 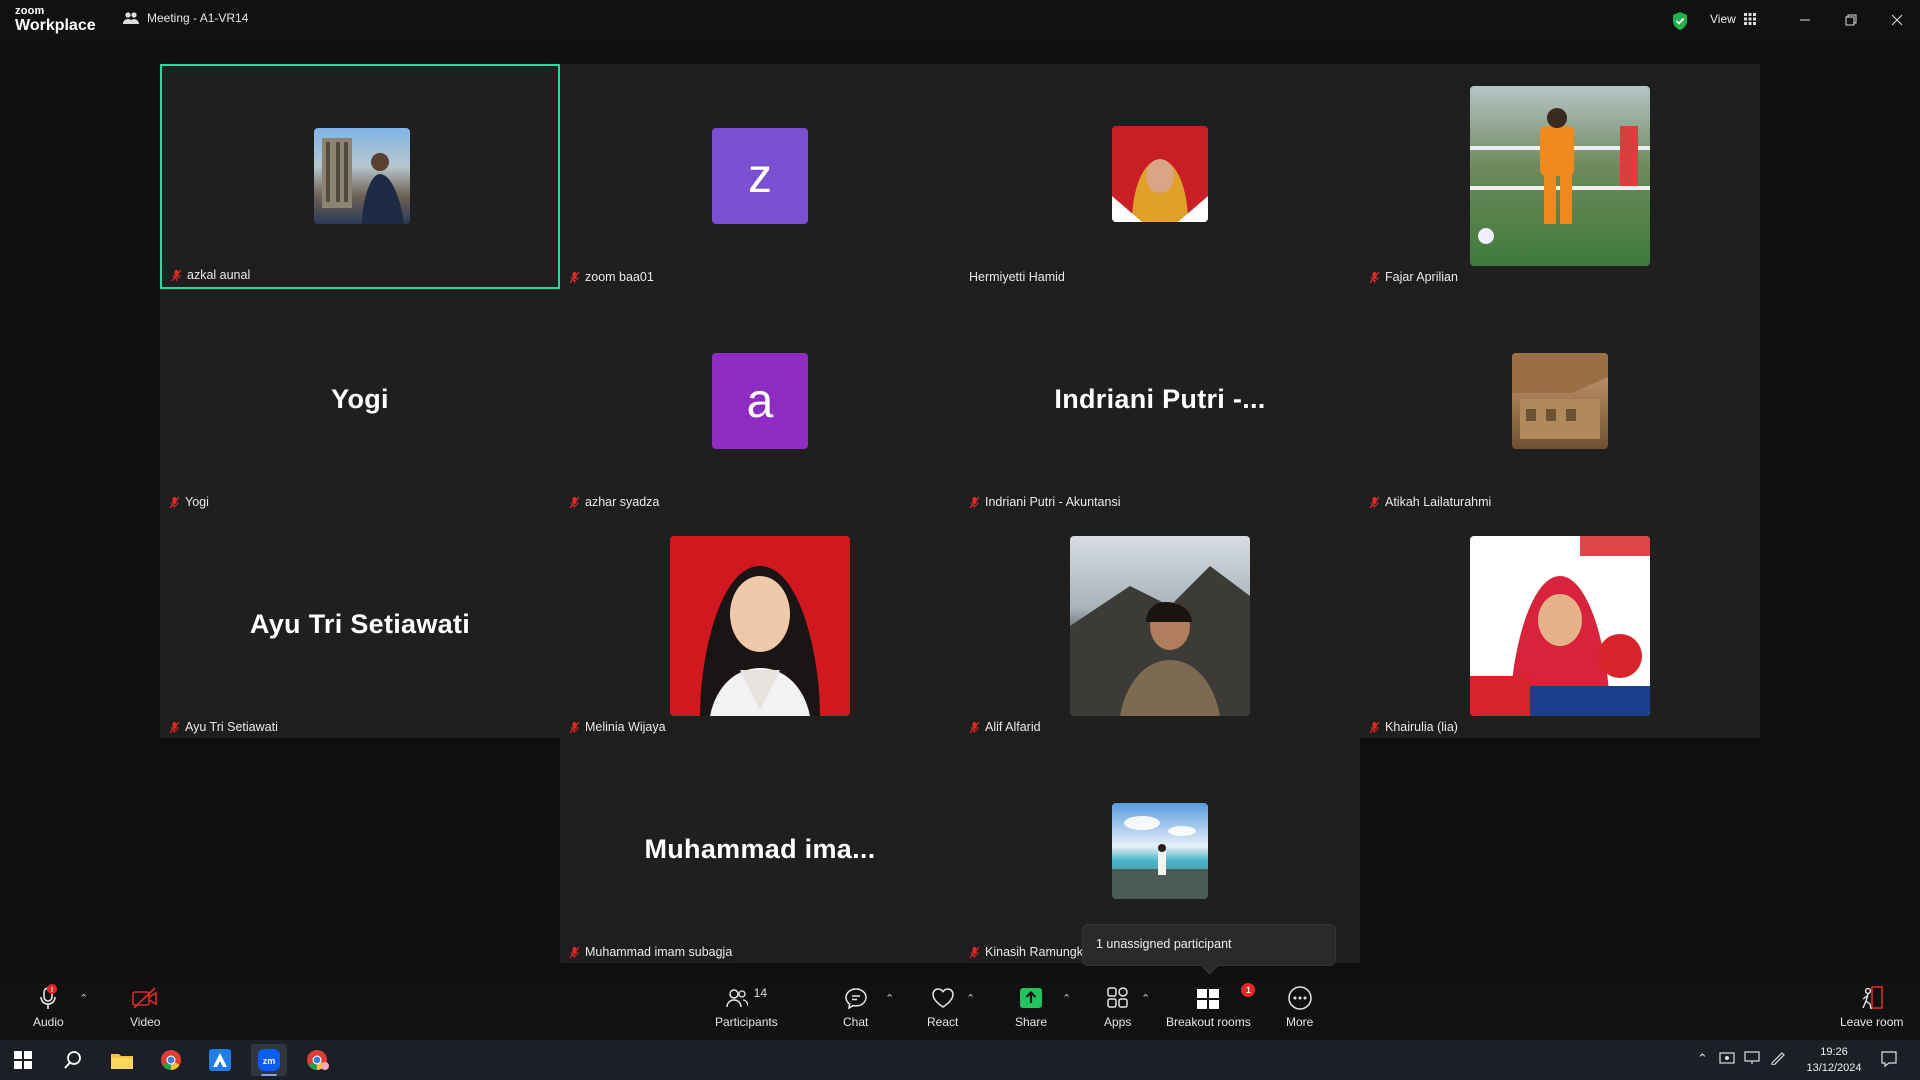 What do you see at coordinates (1834, 1060) in the screenshot?
I see `taskbar-clock: 19:26 13/12/2024` at bounding box center [1834, 1060].